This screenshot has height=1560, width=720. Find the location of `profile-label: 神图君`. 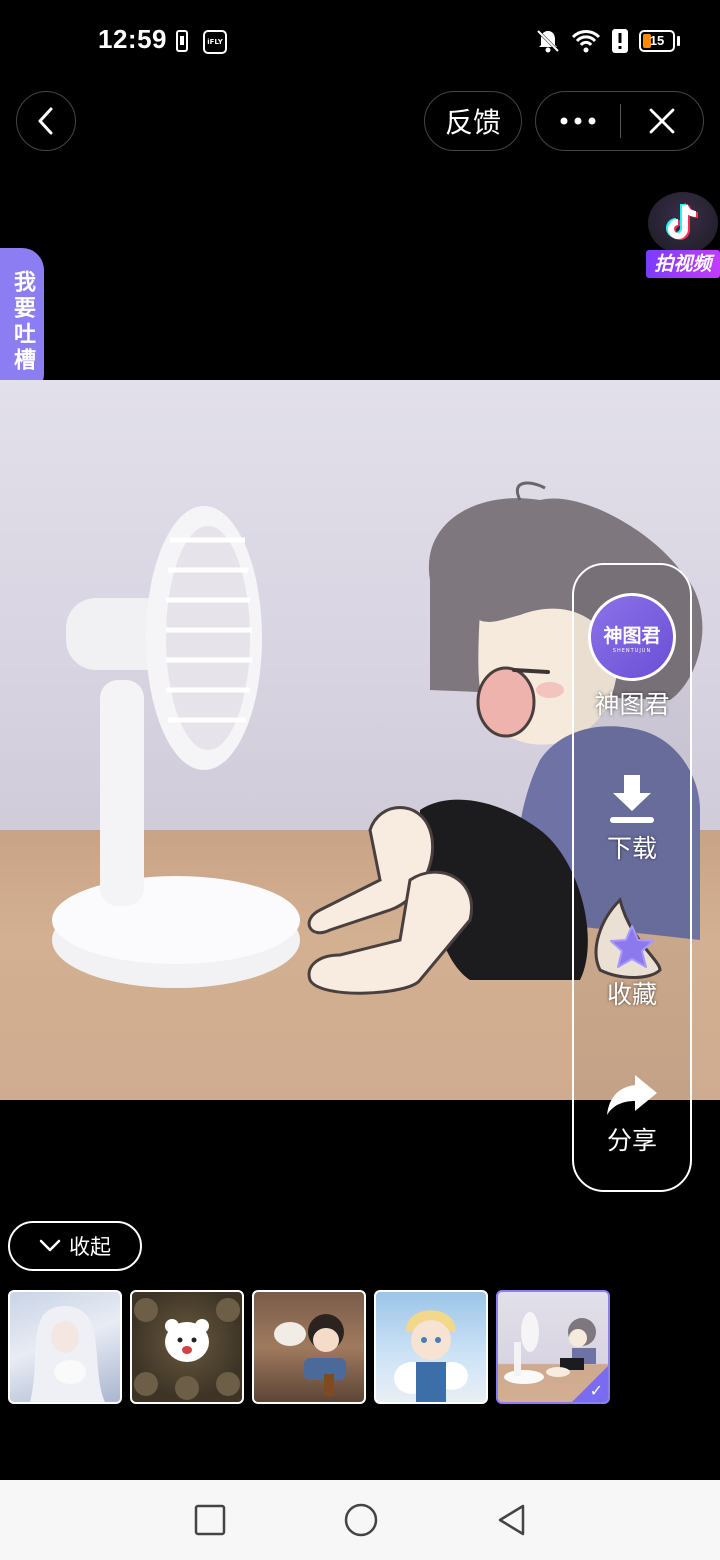

profile-label: 神图君 is located at coordinates (632, 704).